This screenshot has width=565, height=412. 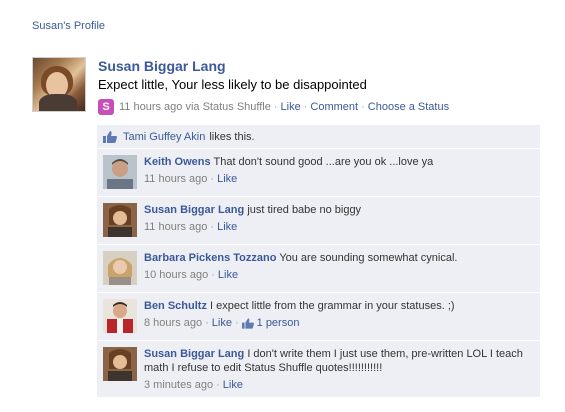 I want to click on choose-status-link: Choose a Status, so click(x=408, y=107).